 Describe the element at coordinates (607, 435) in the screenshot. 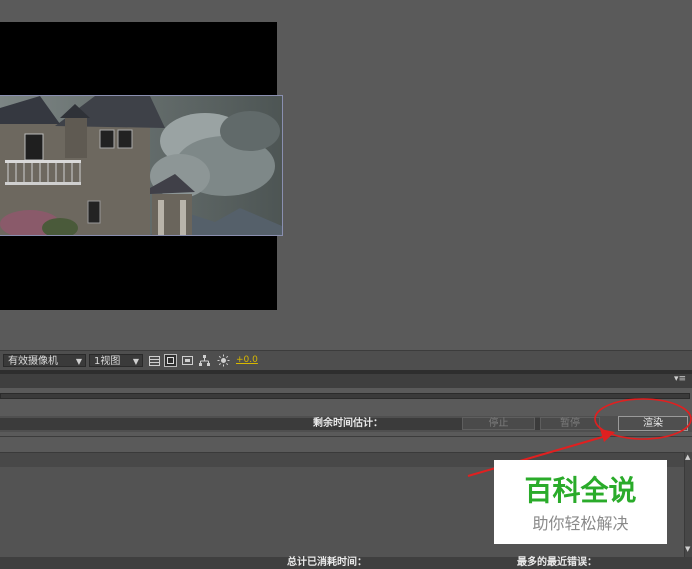

I see `annotation-arrowhead-icon` at that location.